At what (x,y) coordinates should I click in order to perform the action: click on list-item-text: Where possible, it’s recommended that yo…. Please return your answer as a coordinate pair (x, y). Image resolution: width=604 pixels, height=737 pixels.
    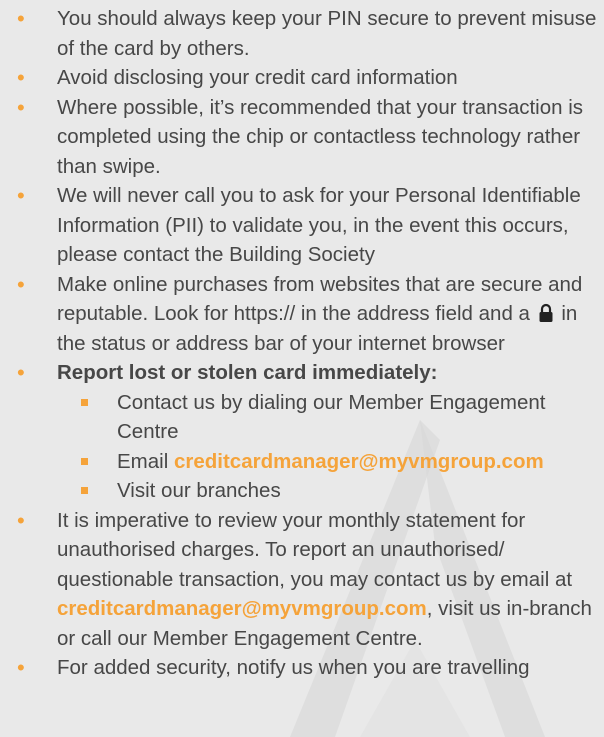
    Looking at the image, I should click on (320, 136).